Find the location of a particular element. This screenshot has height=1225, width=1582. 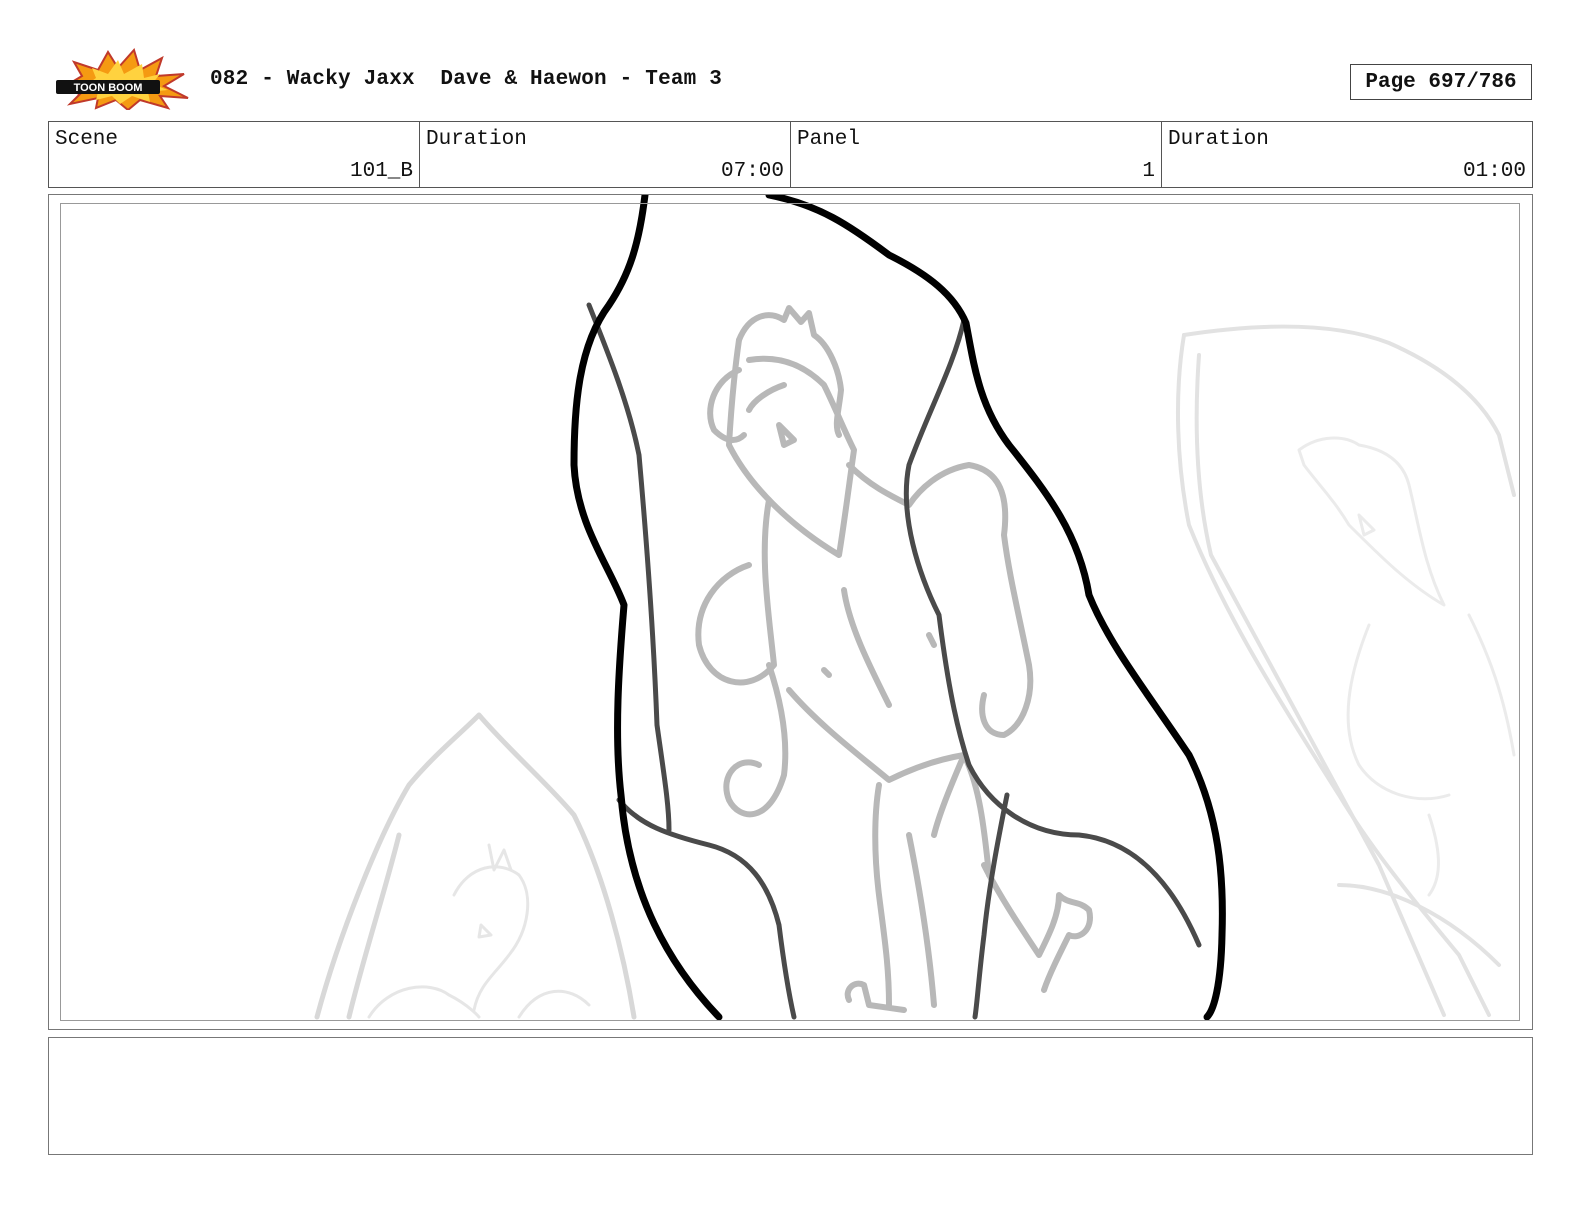

panel-duration-cell: Duration 01:00 is located at coordinates (1347, 154).